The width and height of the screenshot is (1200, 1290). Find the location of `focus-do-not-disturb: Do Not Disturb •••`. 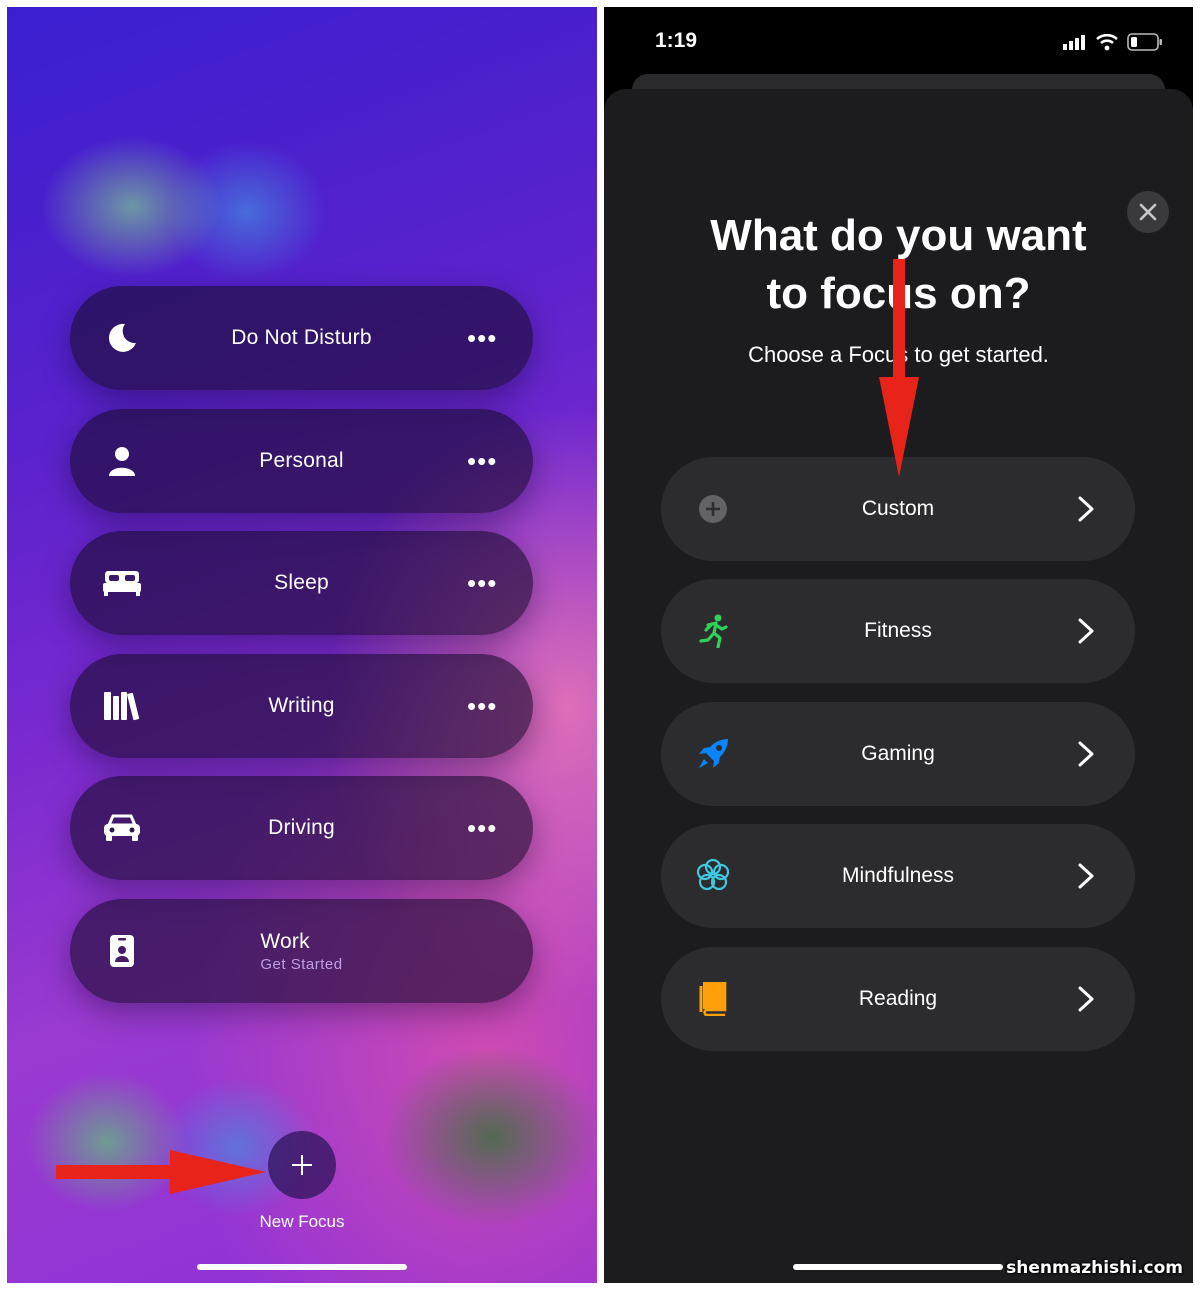

focus-do-not-disturb: Do Not Disturb ••• is located at coordinates (301, 338).